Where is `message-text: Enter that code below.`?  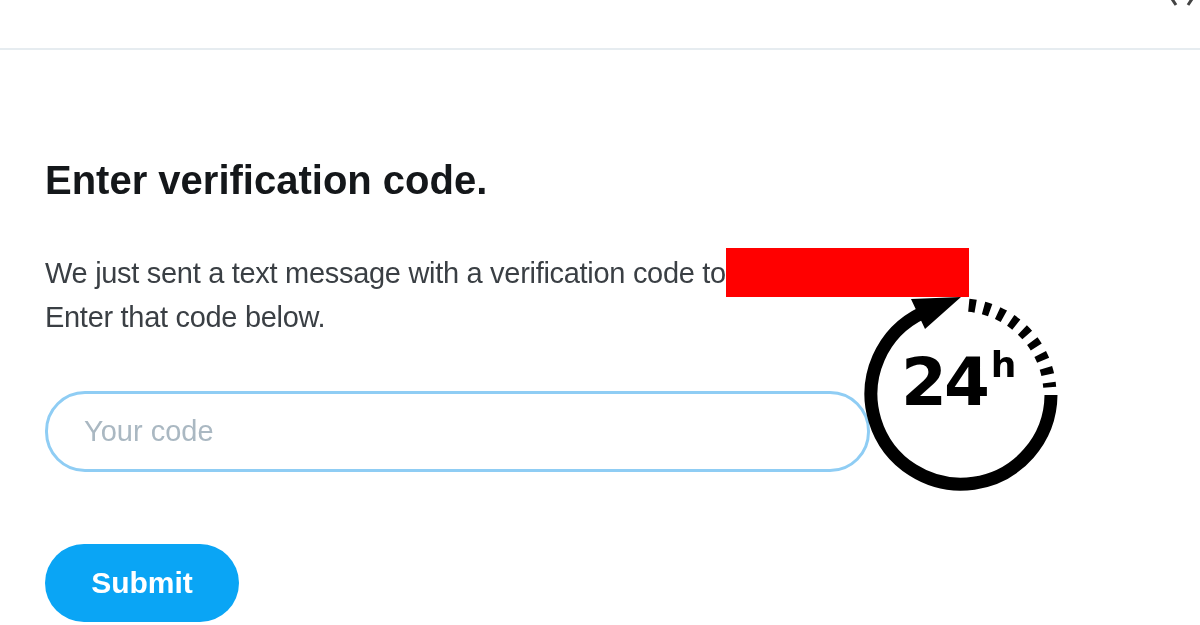
message-text: Enter that code below. is located at coordinates (186, 317).